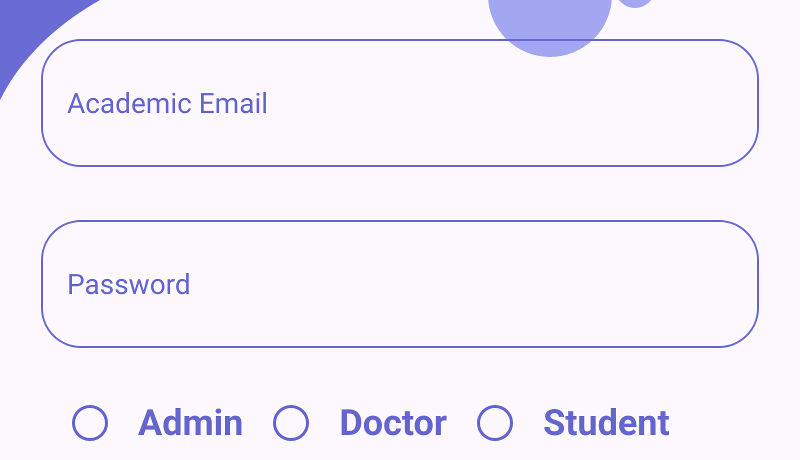 The image size is (800, 460). What do you see at coordinates (573, 423) in the screenshot?
I see `role-radio: Student` at bounding box center [573, 423].